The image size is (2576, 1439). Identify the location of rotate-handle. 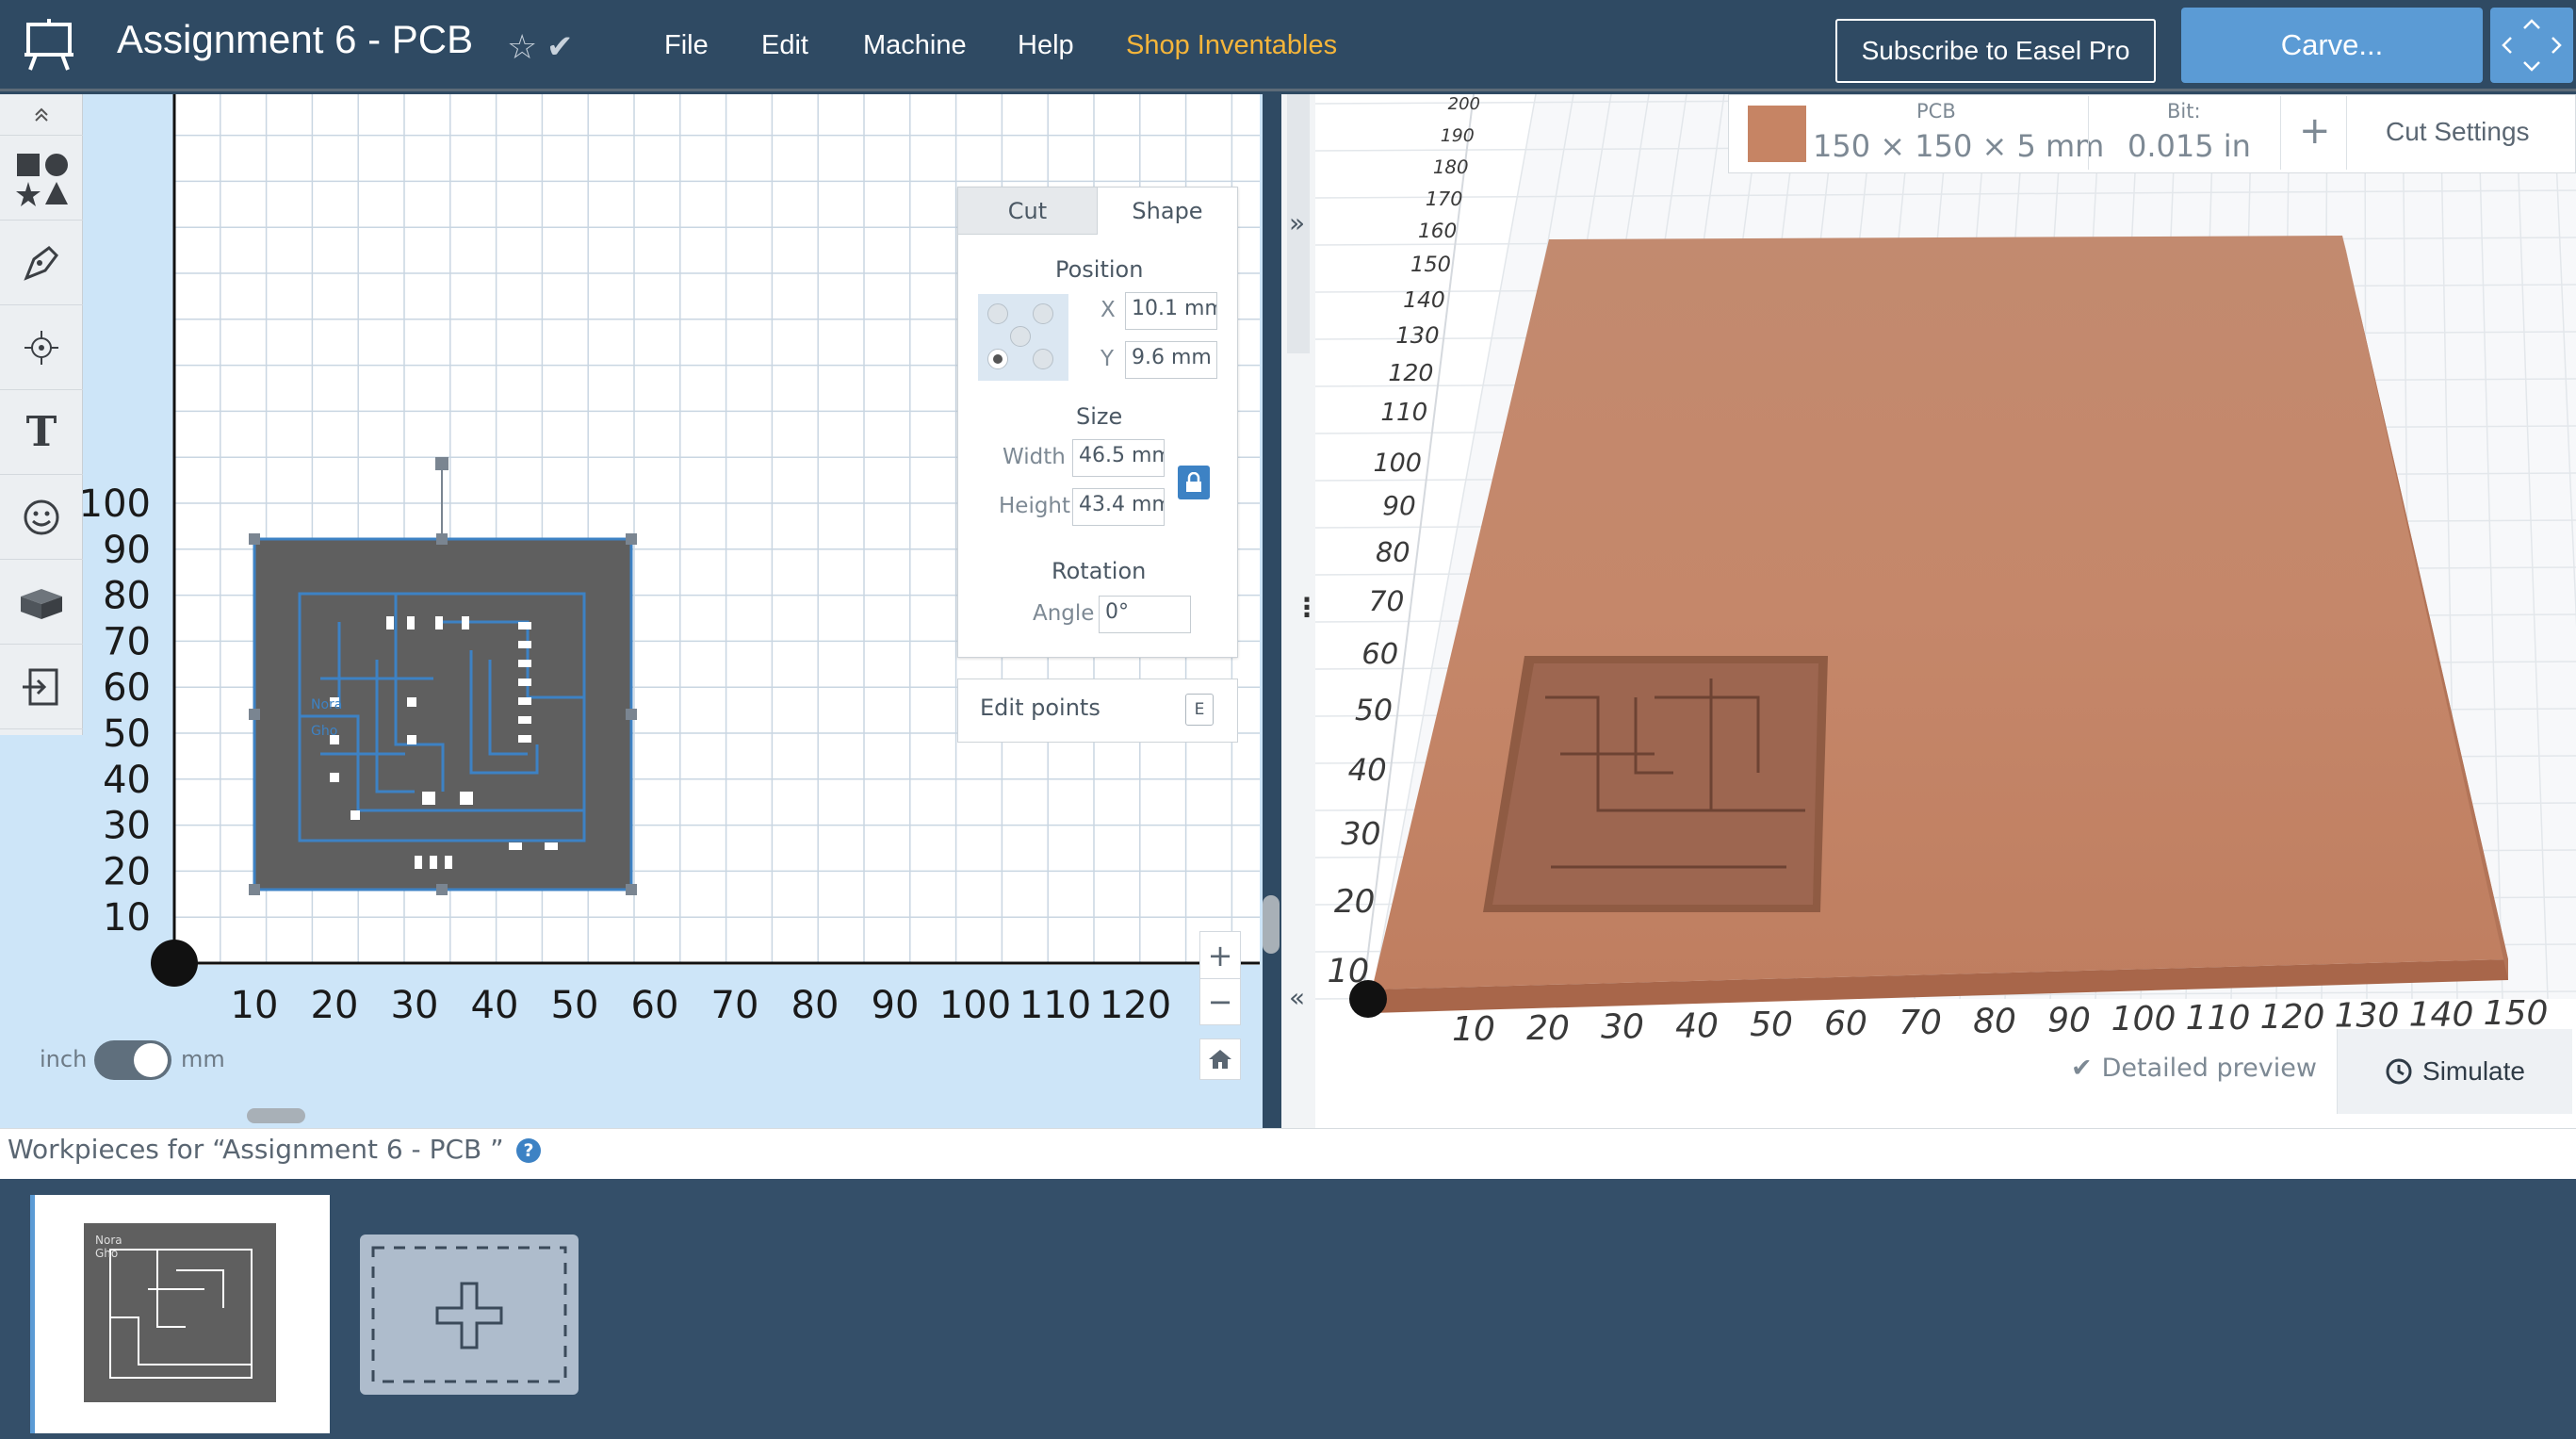
(441, 463).